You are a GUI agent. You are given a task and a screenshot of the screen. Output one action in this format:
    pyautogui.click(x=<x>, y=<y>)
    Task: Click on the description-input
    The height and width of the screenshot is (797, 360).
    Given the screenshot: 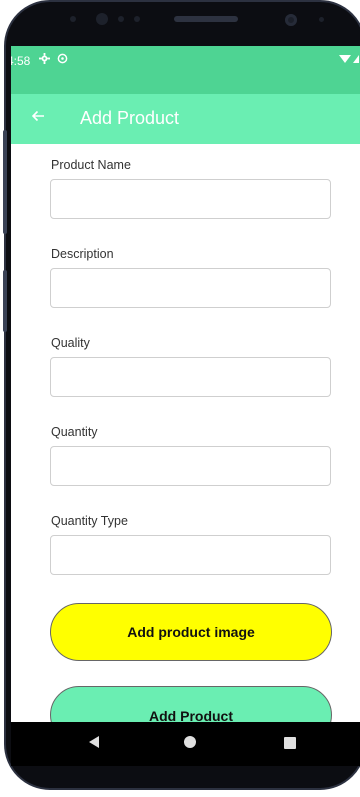 What is the action you would take?
    pyautogui.click(x=190, y=288)
    